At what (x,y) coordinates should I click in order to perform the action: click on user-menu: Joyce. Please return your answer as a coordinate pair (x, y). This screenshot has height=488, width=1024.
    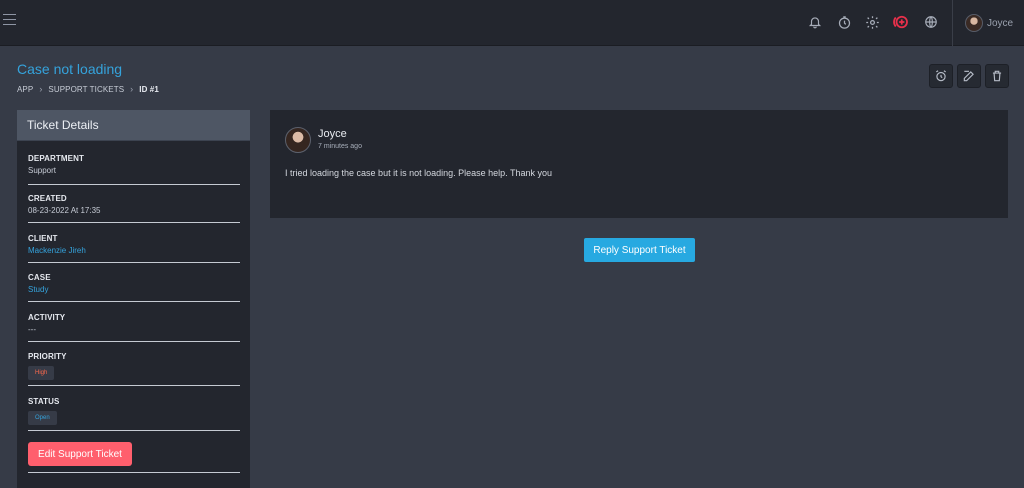
    Looking at the image, I should click on (989, 23).